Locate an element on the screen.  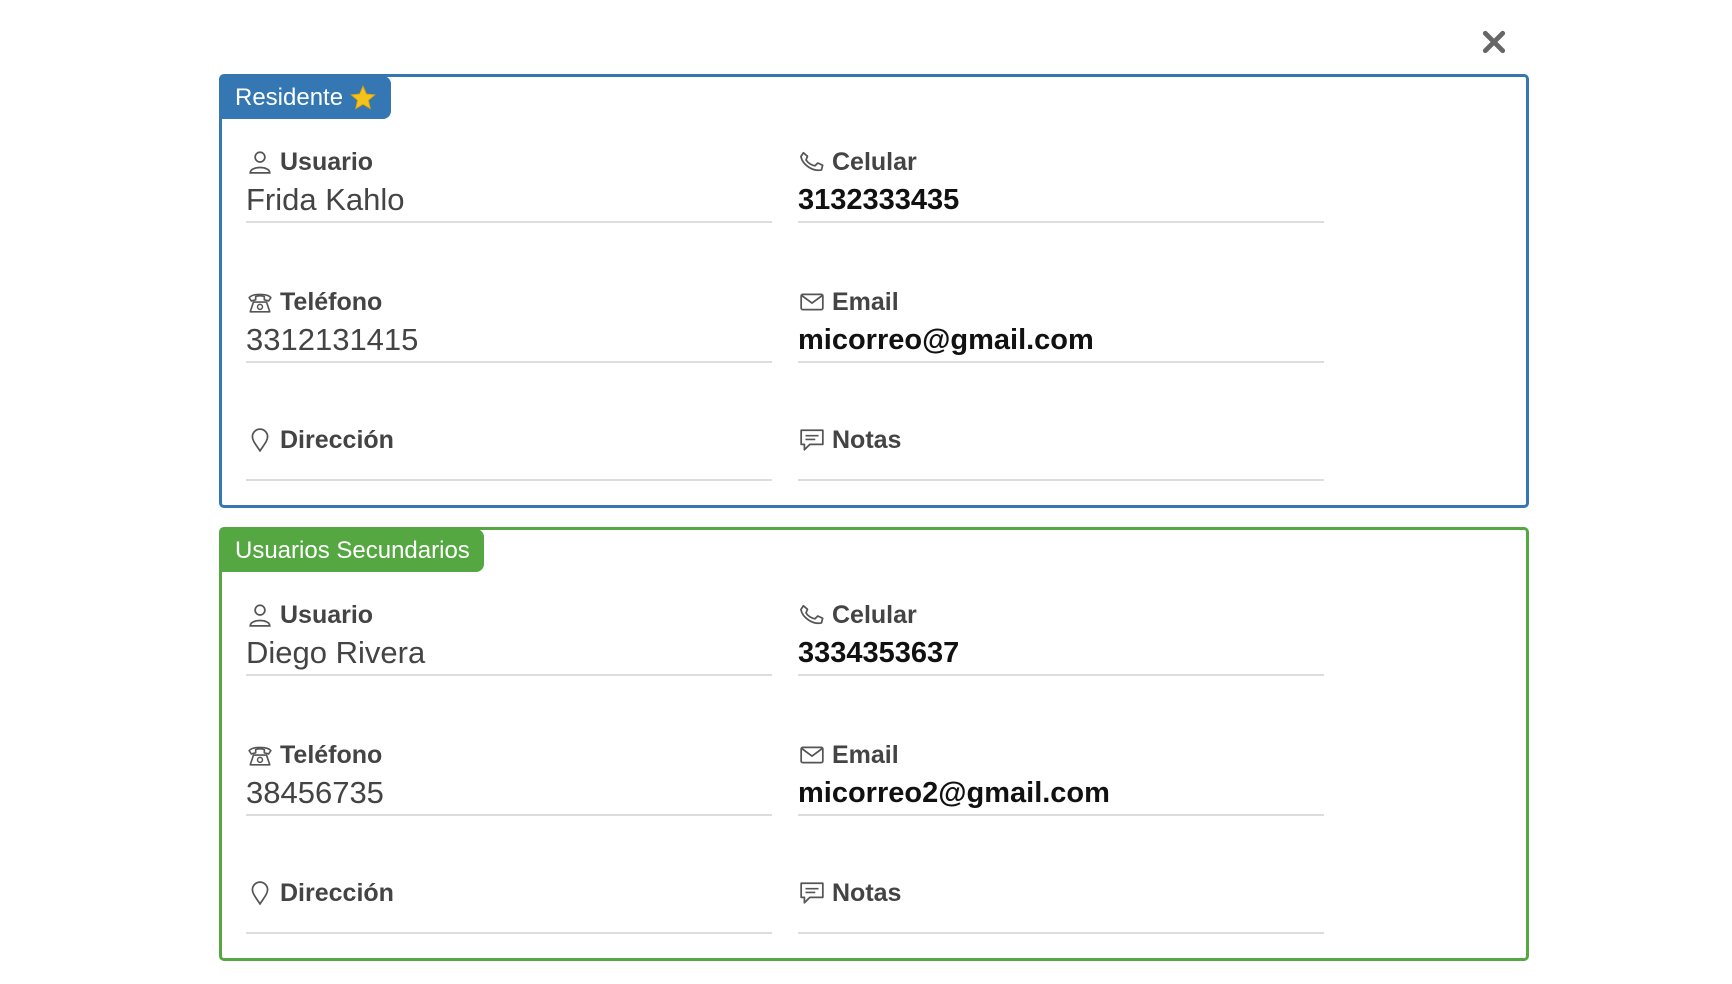
telefono-field: Teléfono 3312131415 is located at coordinates (509, 325).